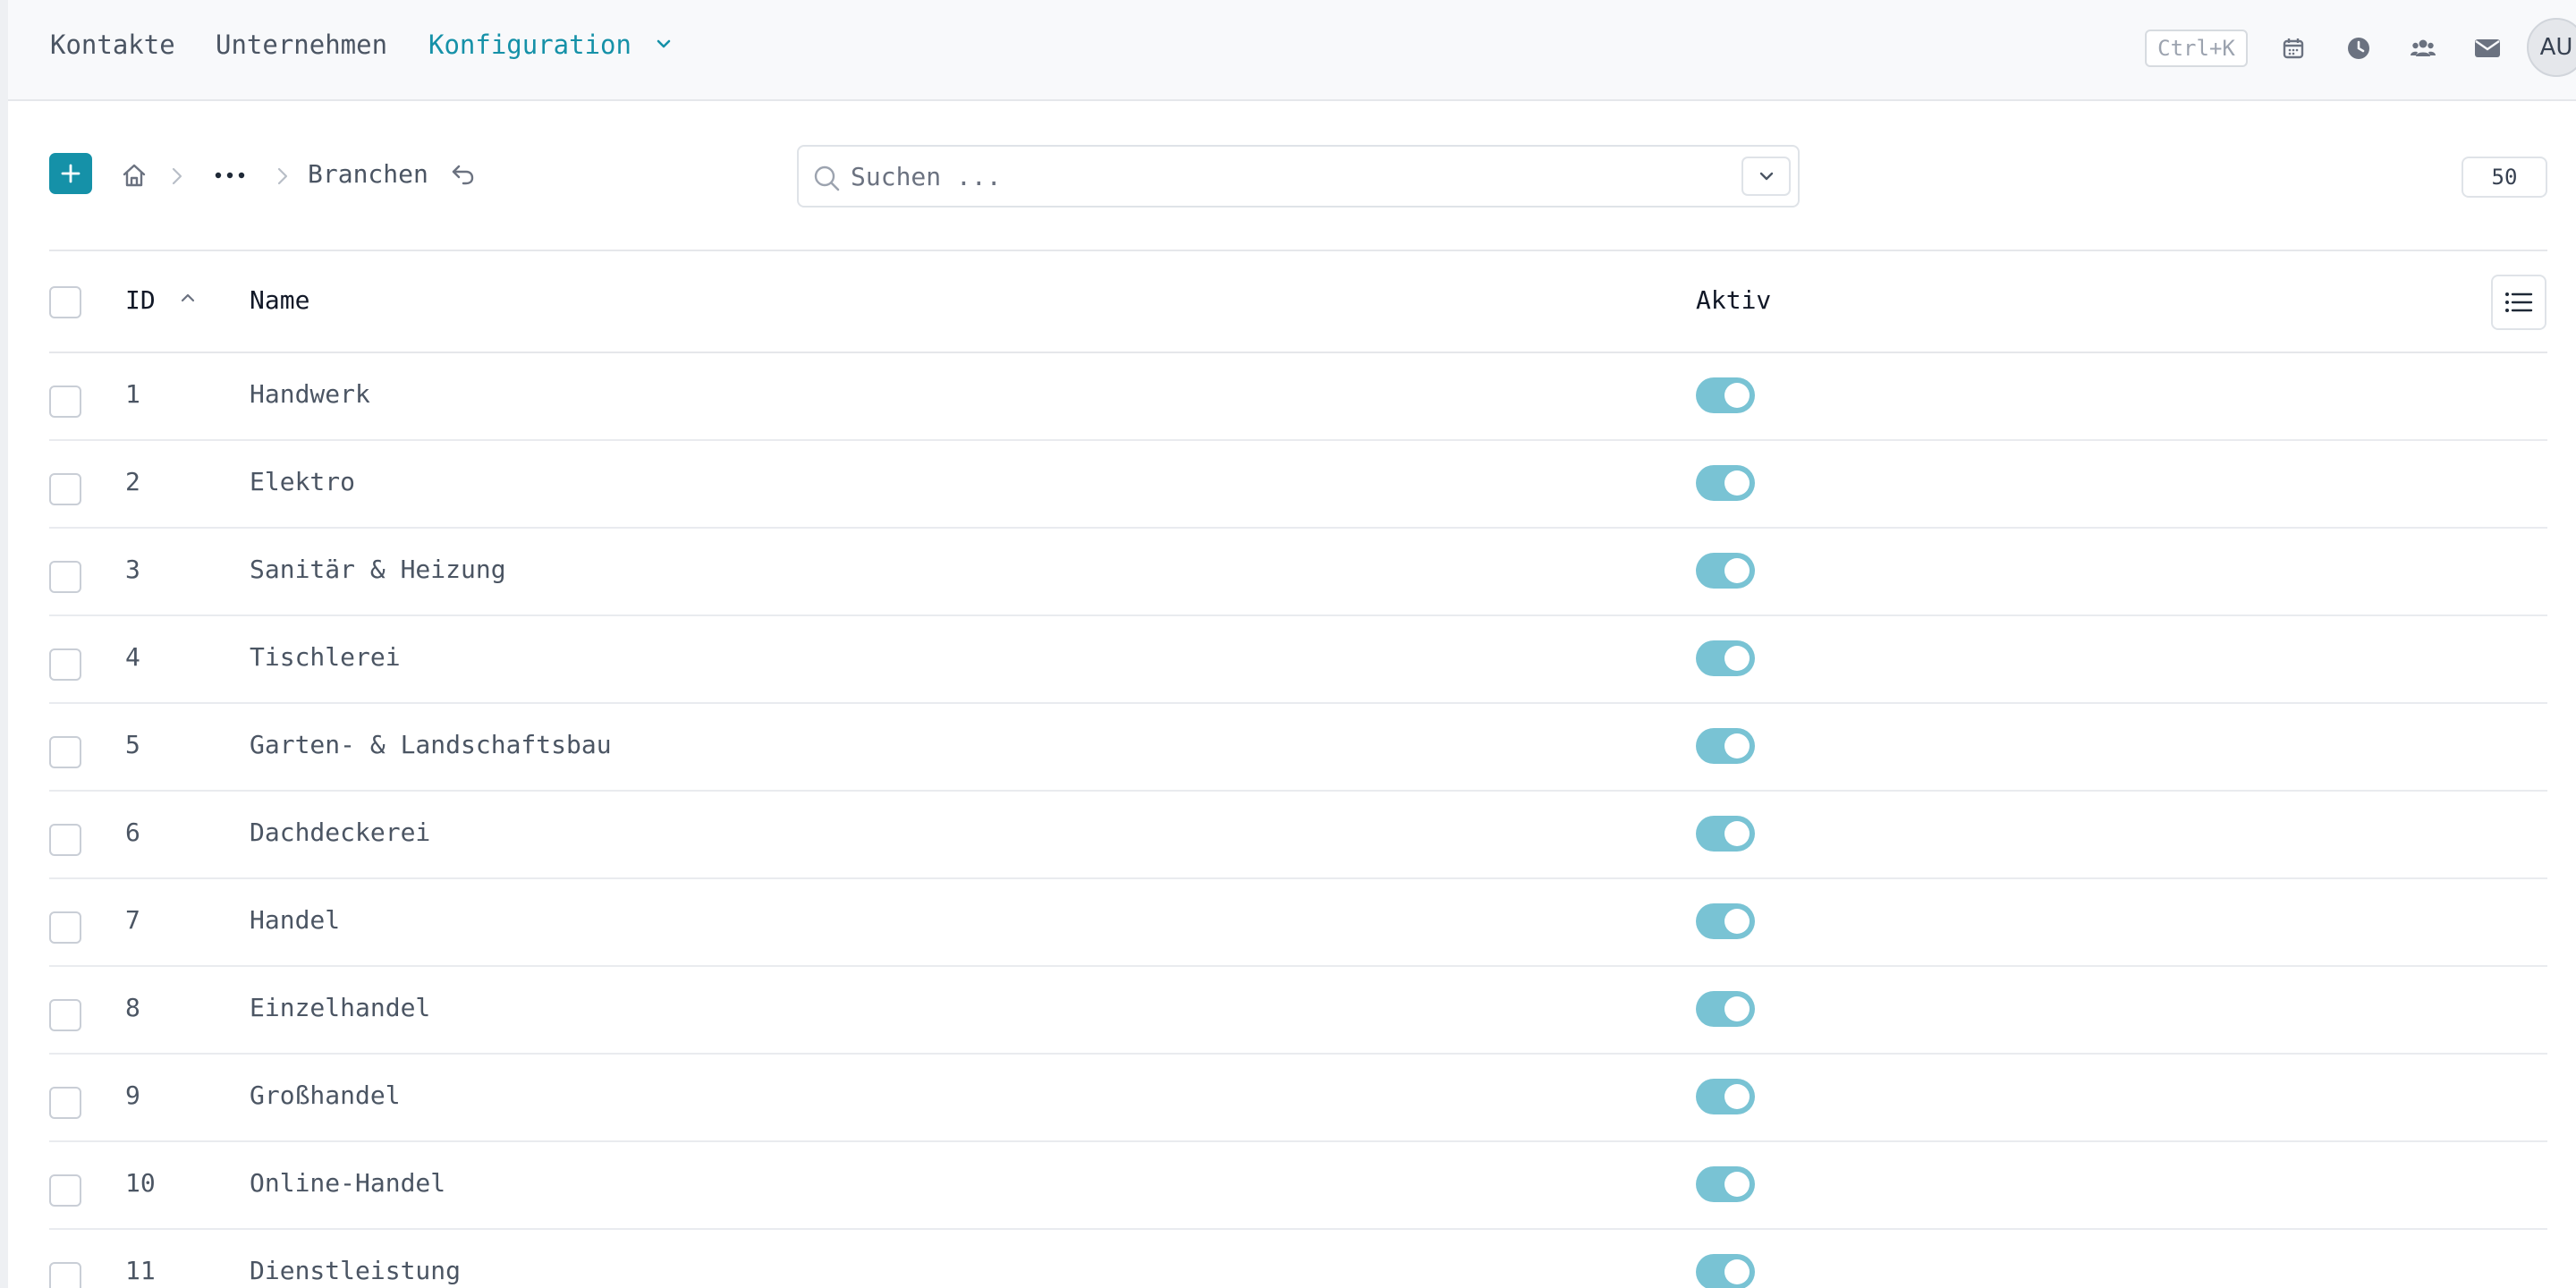 Image resolution: width=2576 pixels, height=1288 pixels. I want to click on nav-item-konfiguration-label: Konfiguration, so click(529, 45).